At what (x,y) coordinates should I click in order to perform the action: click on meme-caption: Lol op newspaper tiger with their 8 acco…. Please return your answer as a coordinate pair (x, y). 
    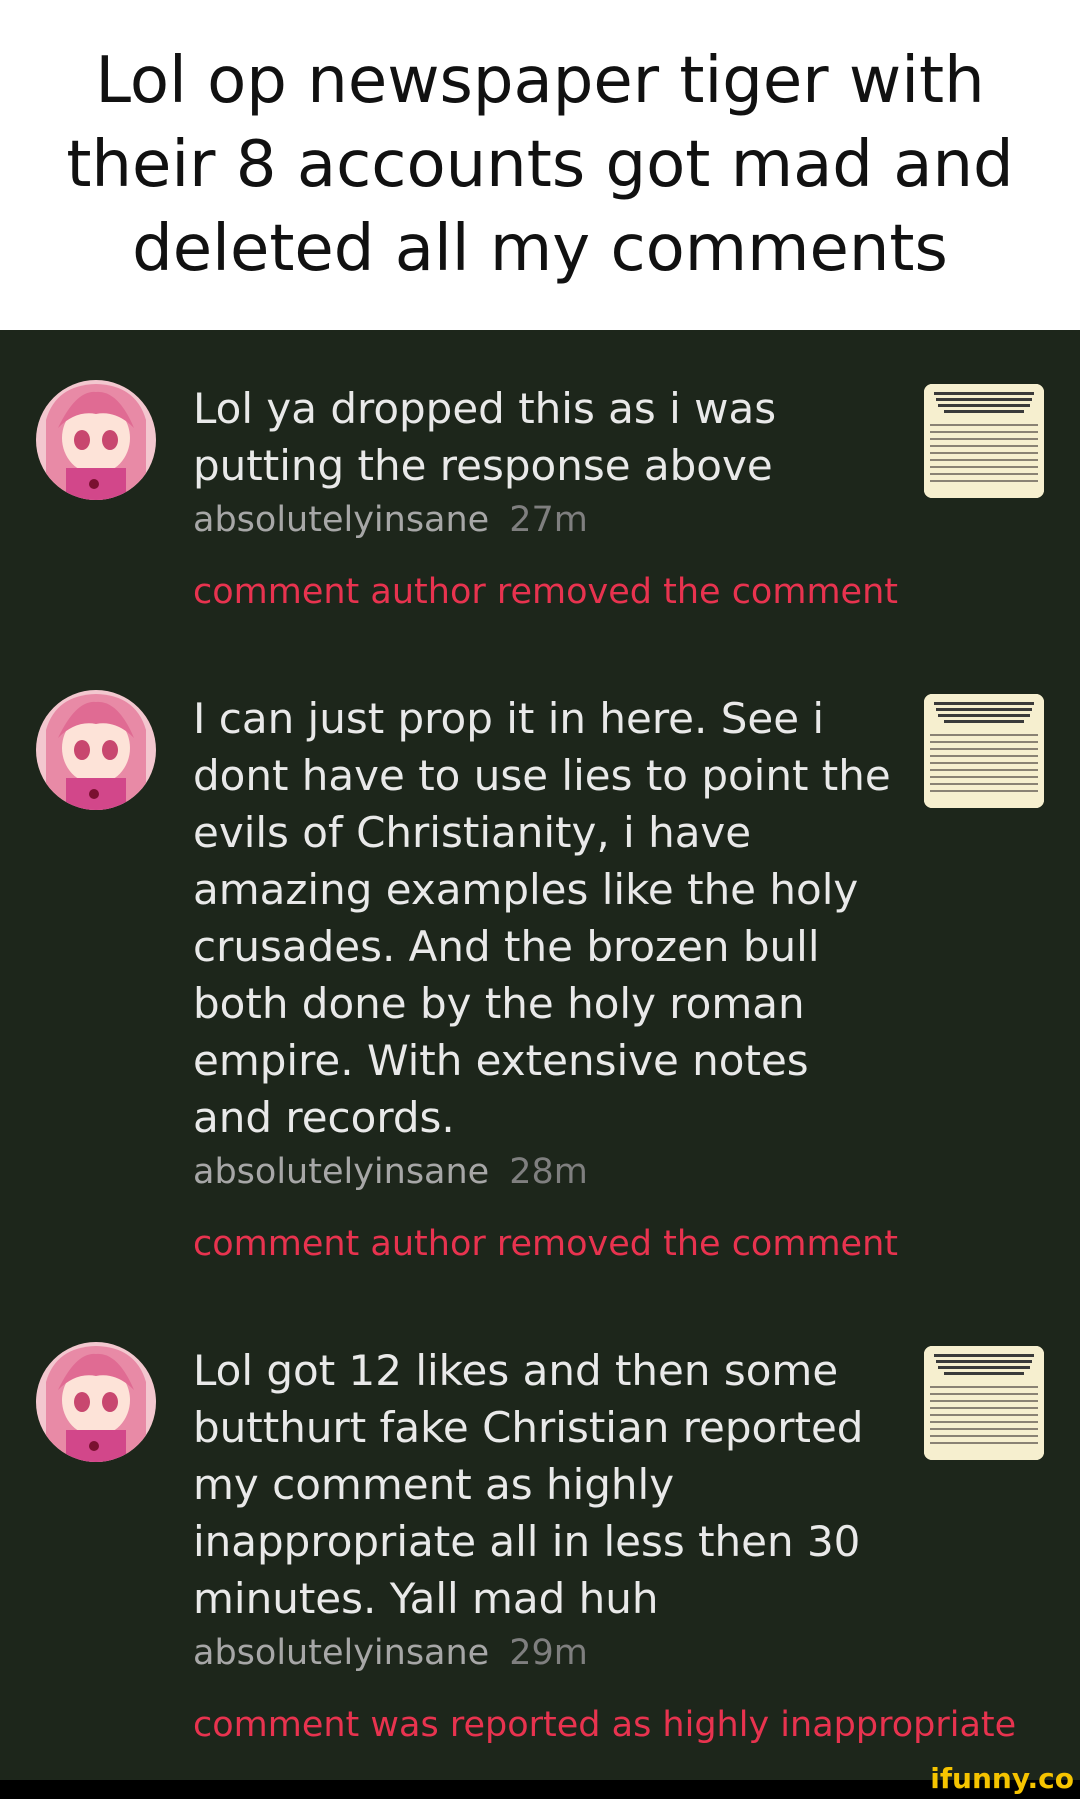
    Looking at the image, I should click on (540, 165).